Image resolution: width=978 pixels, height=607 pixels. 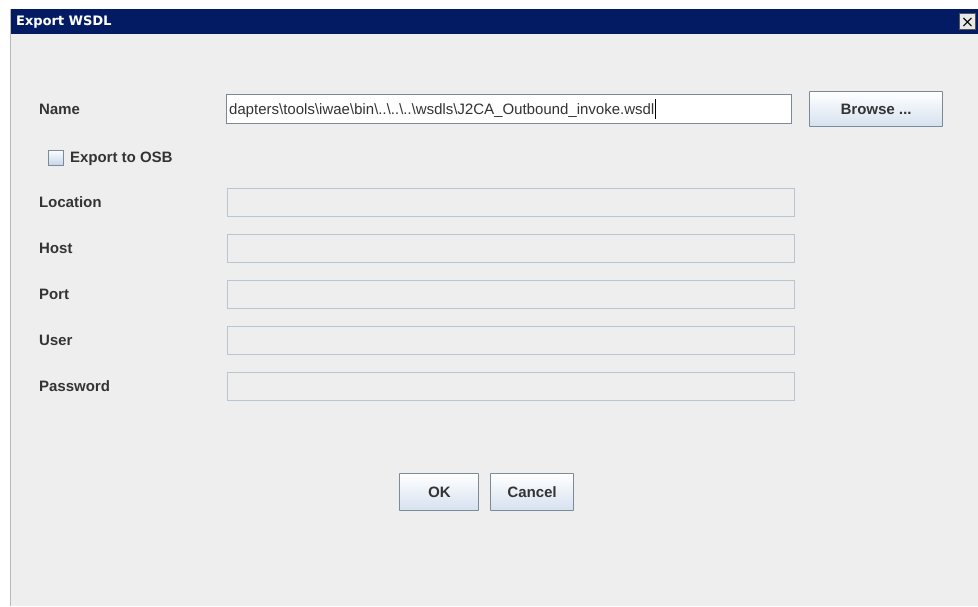 What do you see at coordinates (532, 492) in the screenshot?
I see `dialog-button: Cancel` at bounding box center [532, 492].